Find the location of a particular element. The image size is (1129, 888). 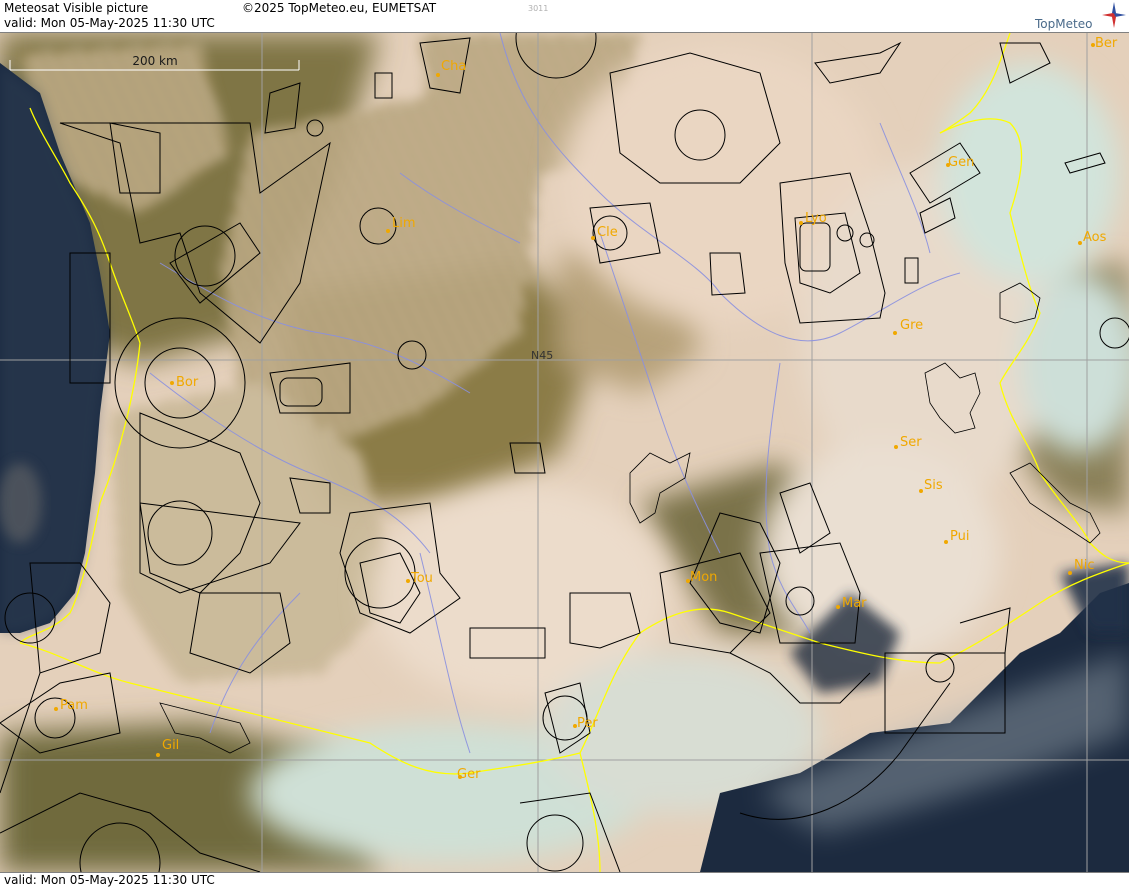

svg-text: Lim is located at coordinates (404, 223).